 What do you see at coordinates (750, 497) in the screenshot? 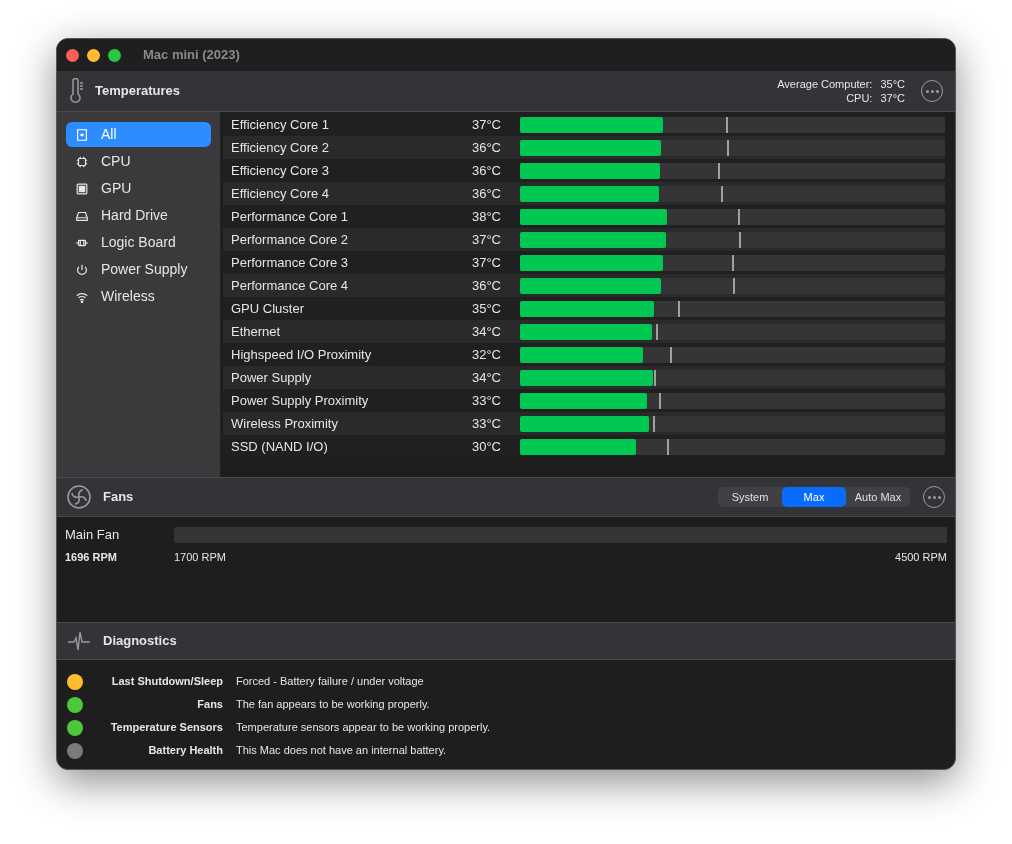
I see `mode-tab: System` at bounding box center [750, 497].